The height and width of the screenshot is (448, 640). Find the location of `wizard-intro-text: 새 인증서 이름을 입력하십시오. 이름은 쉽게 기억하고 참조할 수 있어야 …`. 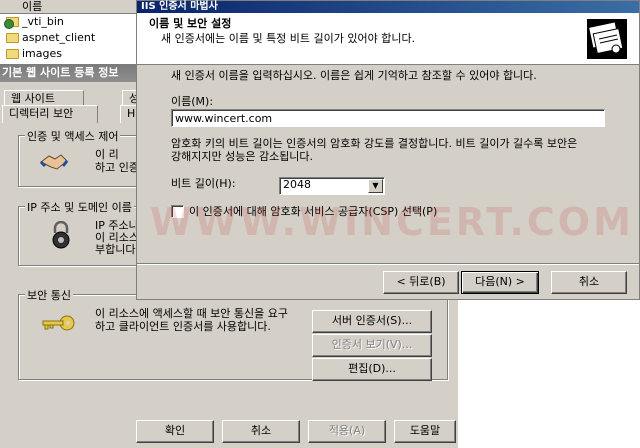

wizard-intro-text: 새 인증서 이름을 입력하십시오. 이름은 쉽게 기억하고 참조할 수 있어야 … is located at coordinates (354, 75).